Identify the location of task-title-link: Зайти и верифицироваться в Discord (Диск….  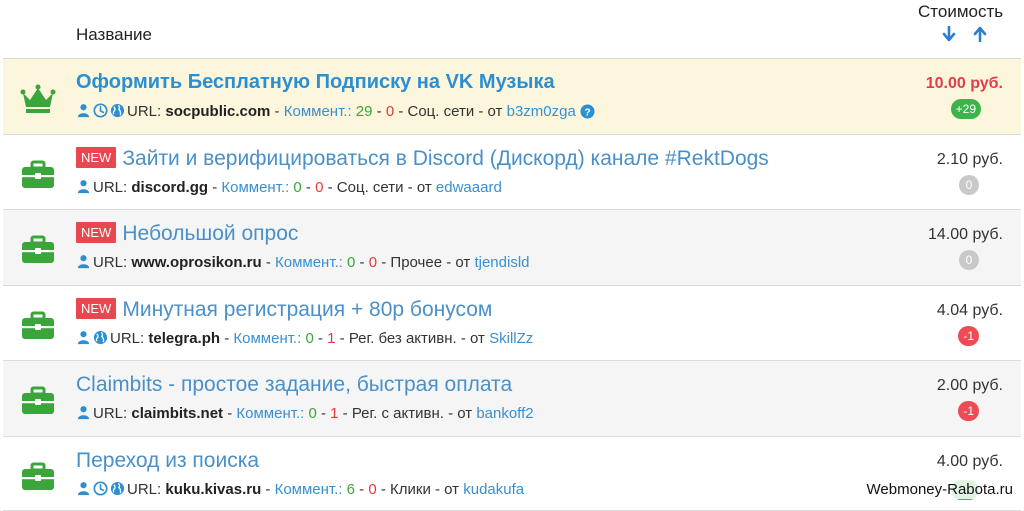
(445, 158).